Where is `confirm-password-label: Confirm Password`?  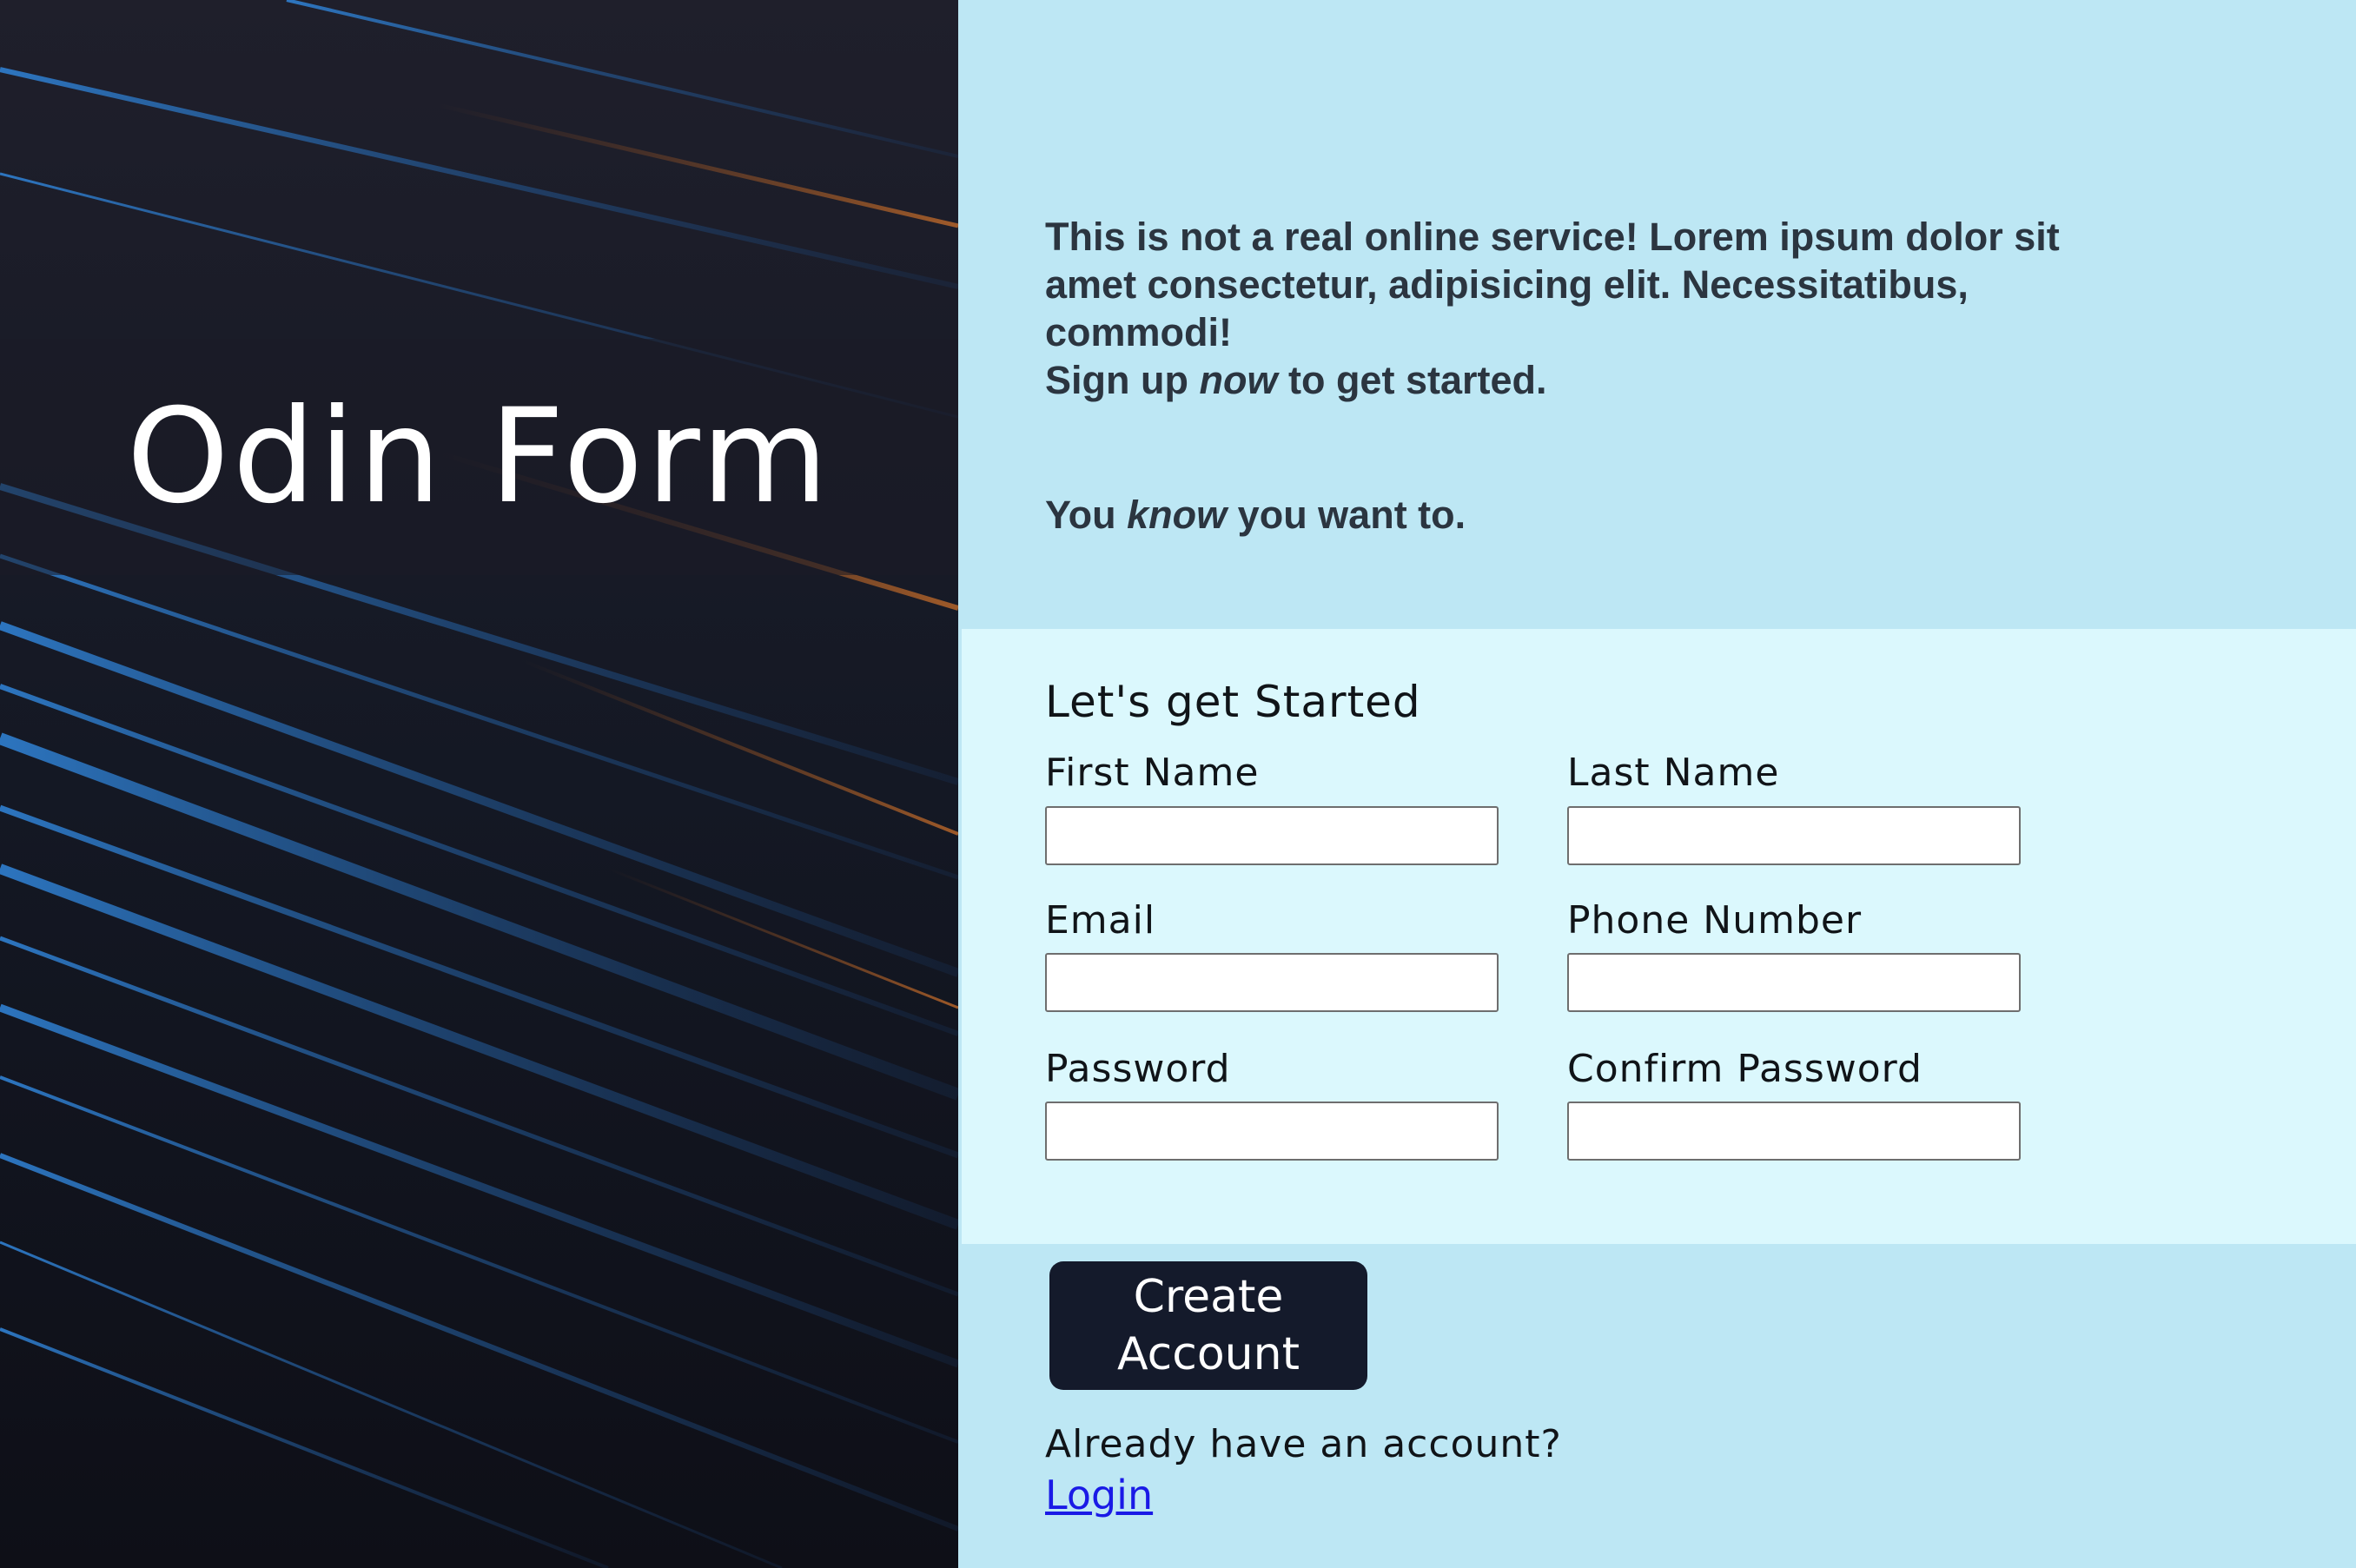 confirm-password-label: Confirm Password is located at coordinates (1745, 1069).